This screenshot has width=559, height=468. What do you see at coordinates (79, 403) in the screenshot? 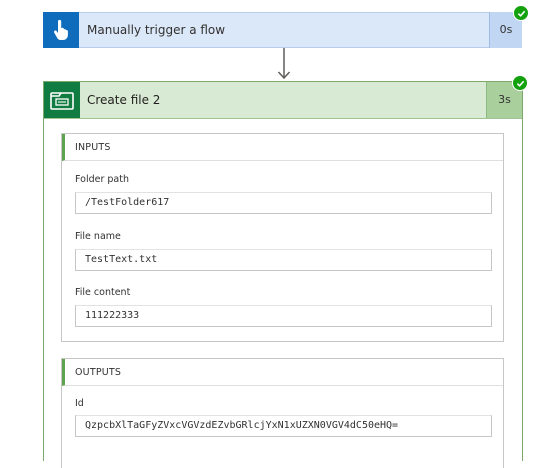
I see `field-label-id: Id` at bounding box center [79, 403].